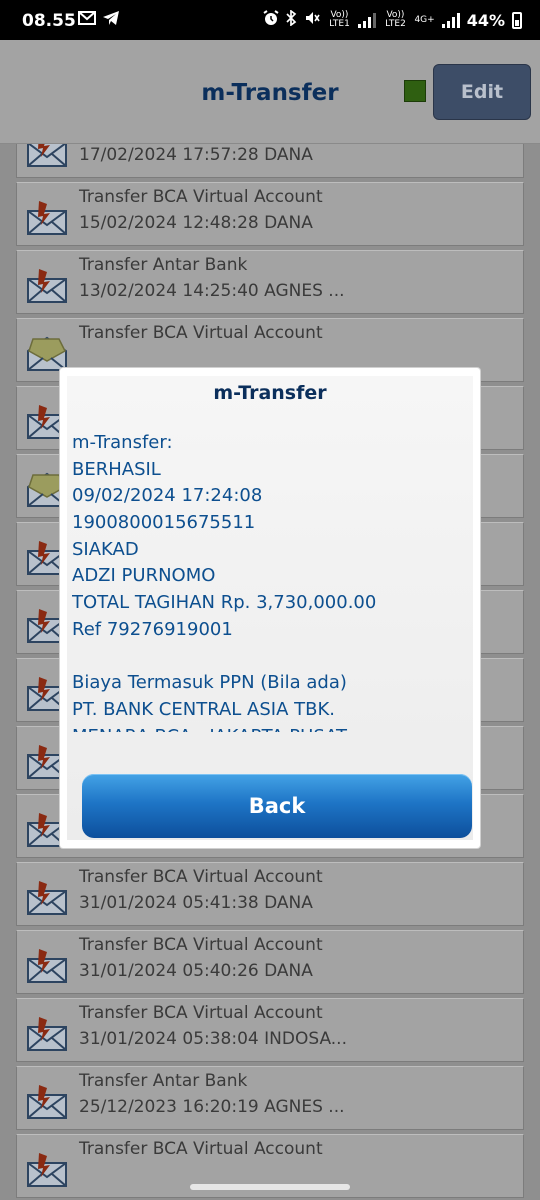  What do you see at coordinates (152, 629) in the screenshot?
I see `message-line: Ref 79276919001` at bounding box center [152, 629].